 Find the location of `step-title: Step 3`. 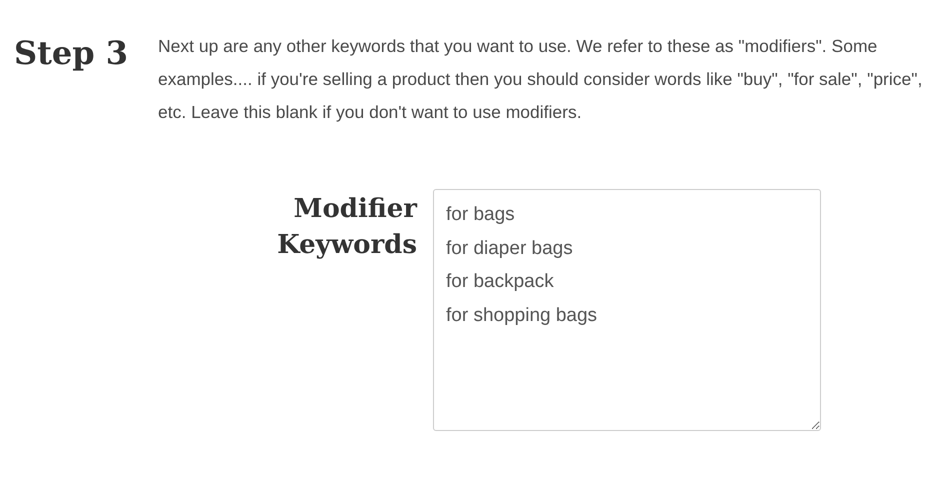

step-title: Step 3 is located at coordinates (72, 53).